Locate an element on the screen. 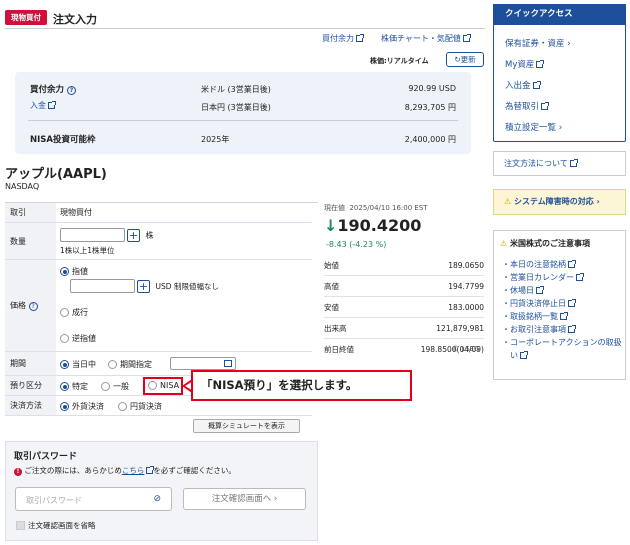  qty-note: 1株以上1株単位 is located at coordinates (87, 250).